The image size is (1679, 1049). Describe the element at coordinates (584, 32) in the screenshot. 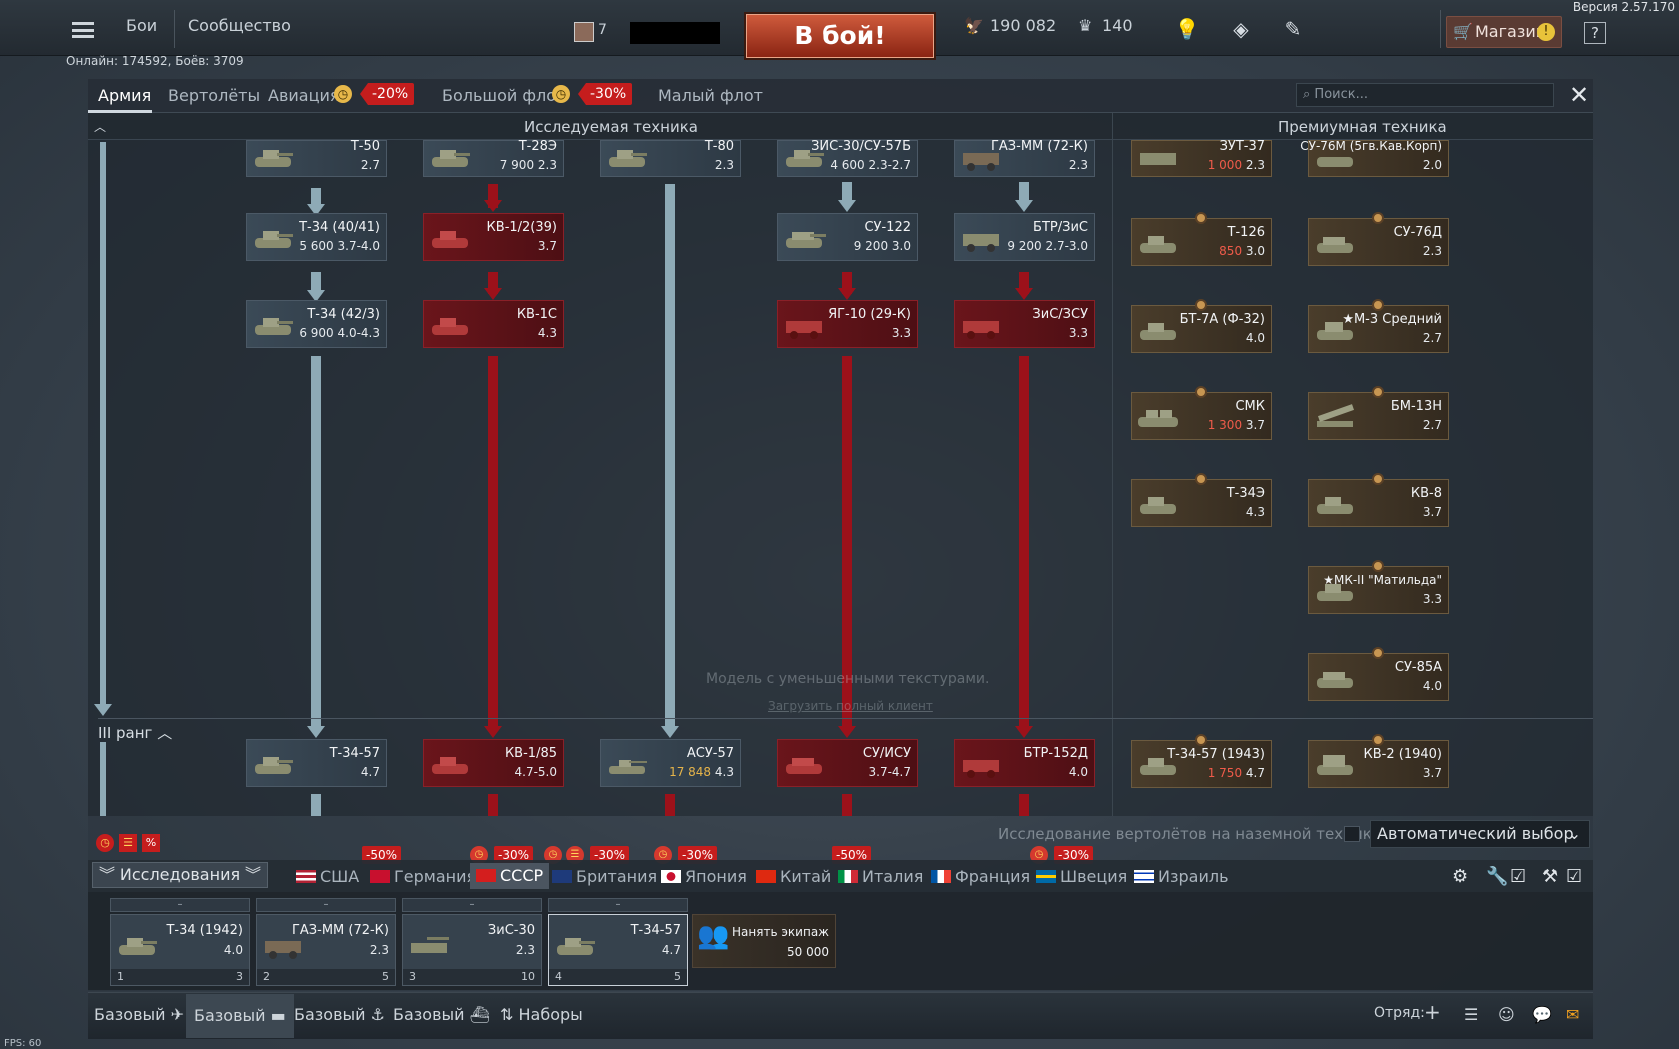

I see `avatar` at that location.